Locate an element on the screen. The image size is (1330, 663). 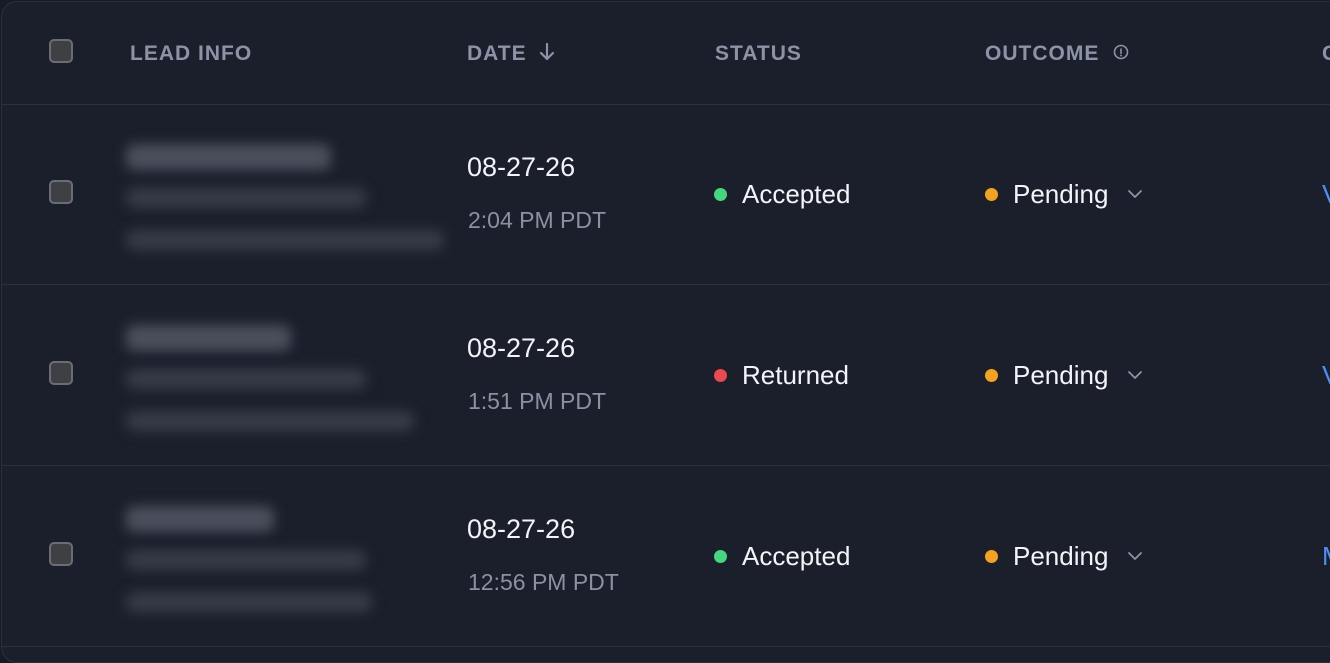
column-header-date-label: DATE is located at coordinates (497, 53).